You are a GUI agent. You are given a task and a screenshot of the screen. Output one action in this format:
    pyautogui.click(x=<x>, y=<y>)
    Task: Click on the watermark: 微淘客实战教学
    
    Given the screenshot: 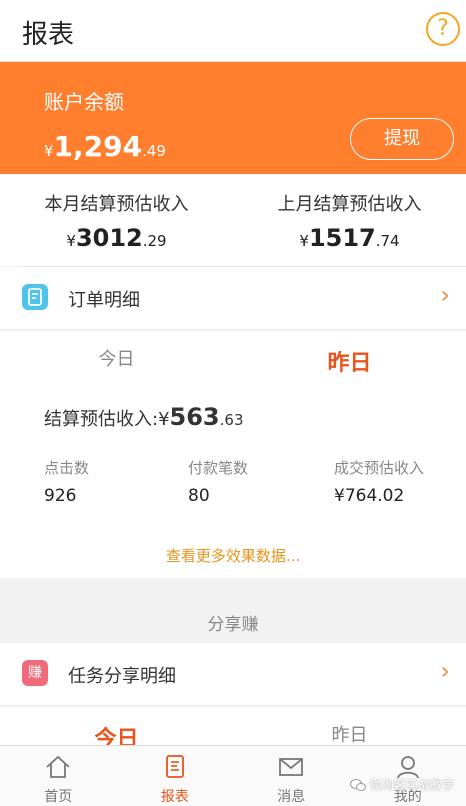 What is the action you would take?
    pyautogui.click(x=402, y=784)
    